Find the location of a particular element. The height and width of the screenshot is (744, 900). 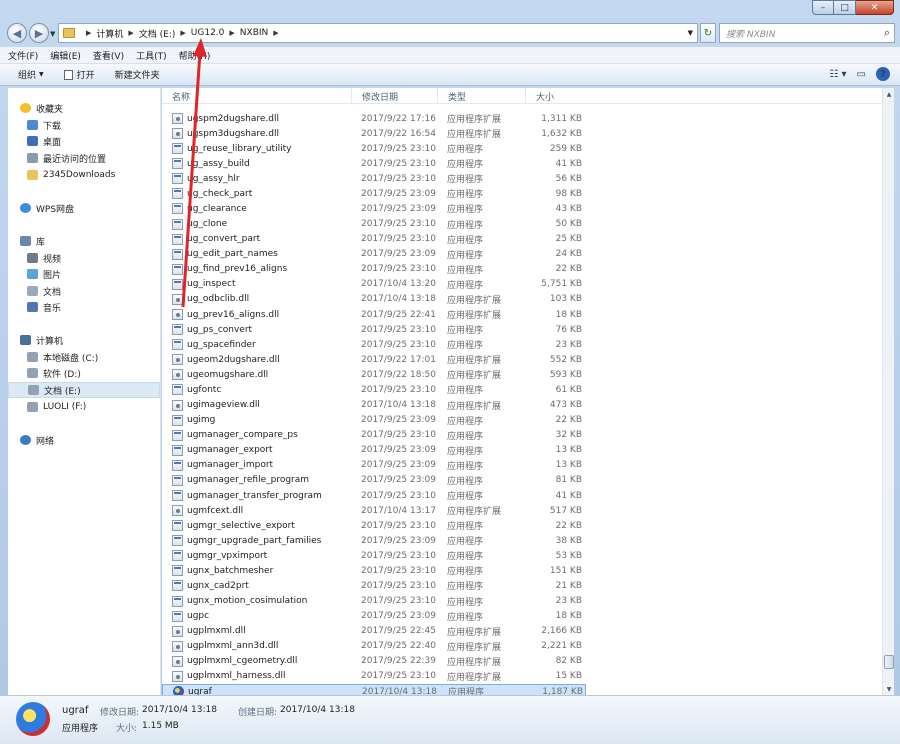

scroll-up-icon: ▲ is located at coordinates (889, 94).